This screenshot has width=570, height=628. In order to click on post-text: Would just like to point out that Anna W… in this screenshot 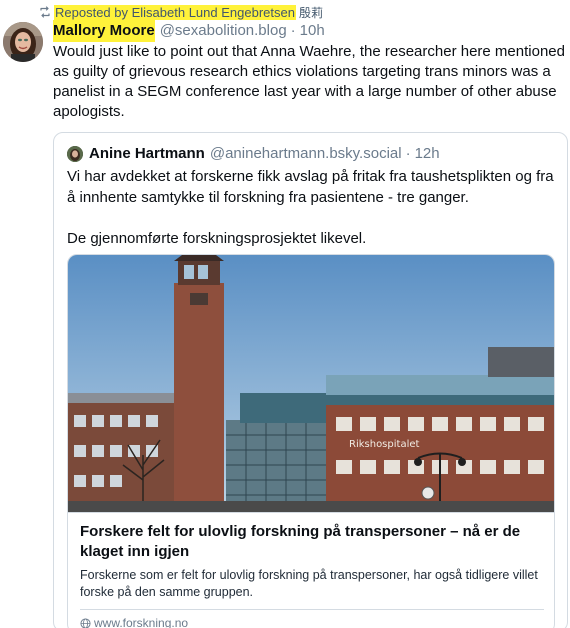, I will do `click(309, 81)`.